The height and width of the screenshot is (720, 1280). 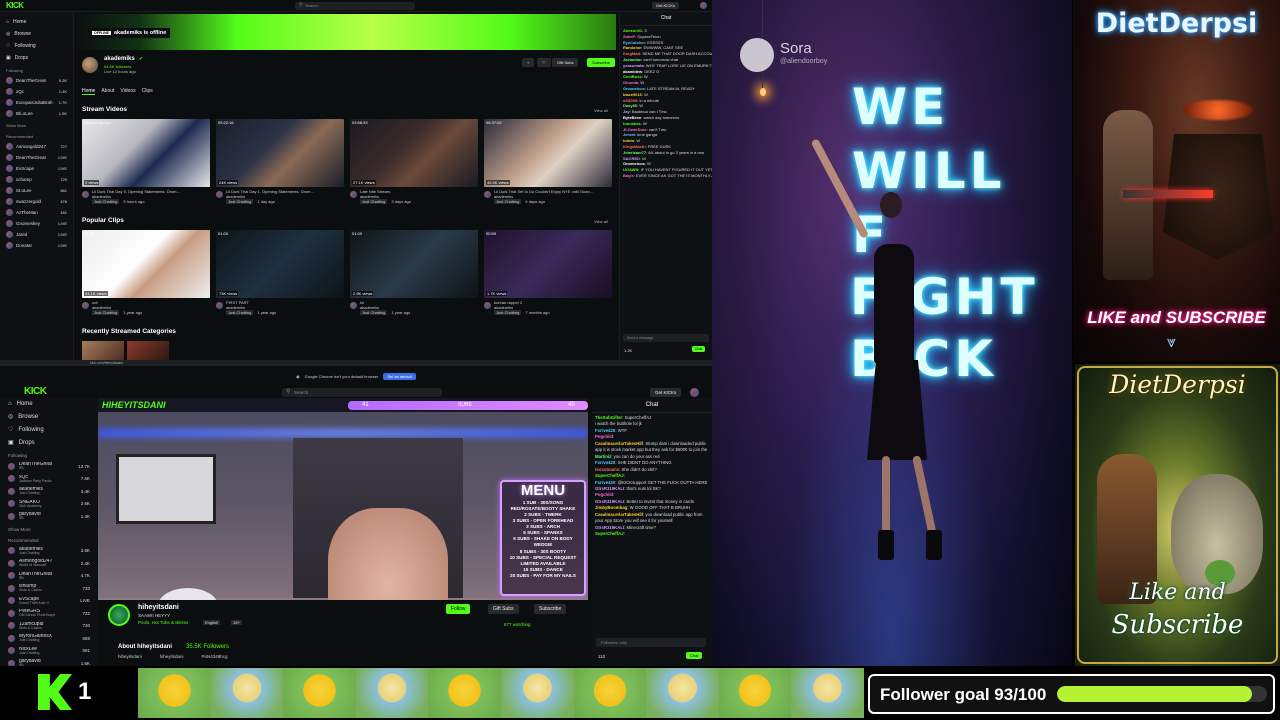 I want to click on address-bar: kick.com/hiheyitsdani, so click(x=356, y=363).